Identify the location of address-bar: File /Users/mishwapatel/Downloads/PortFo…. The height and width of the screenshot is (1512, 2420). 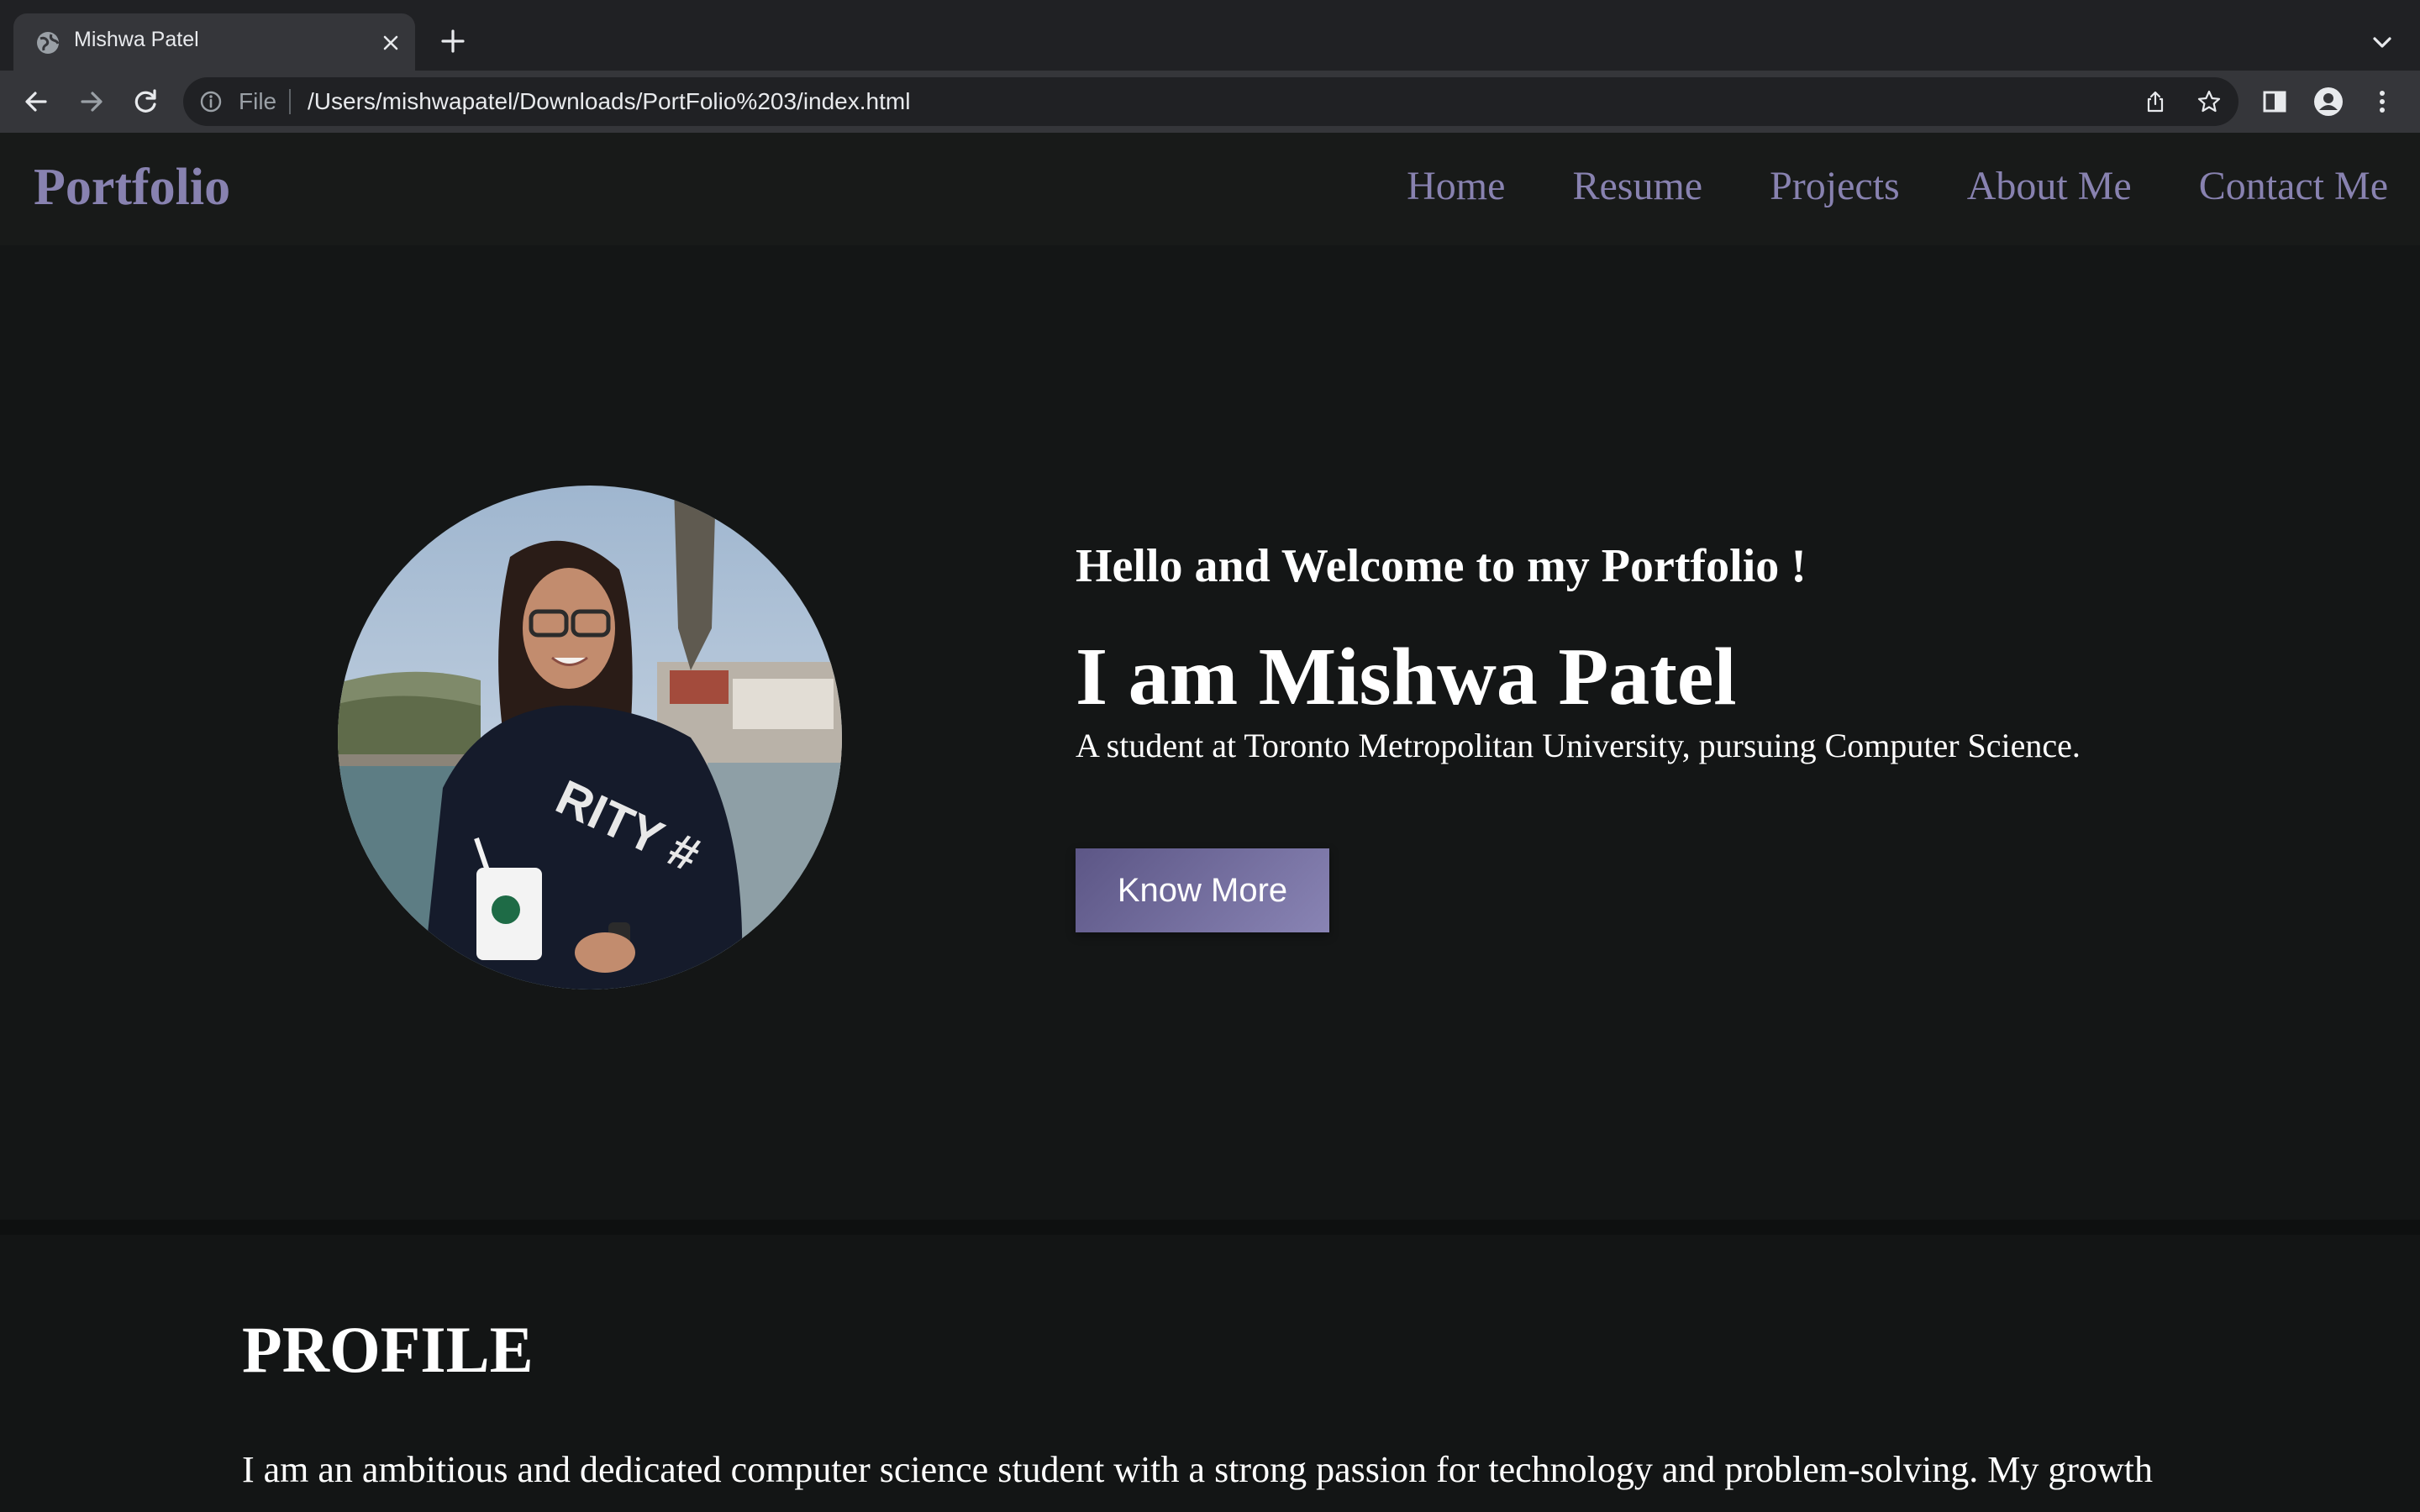
(1210, 101).